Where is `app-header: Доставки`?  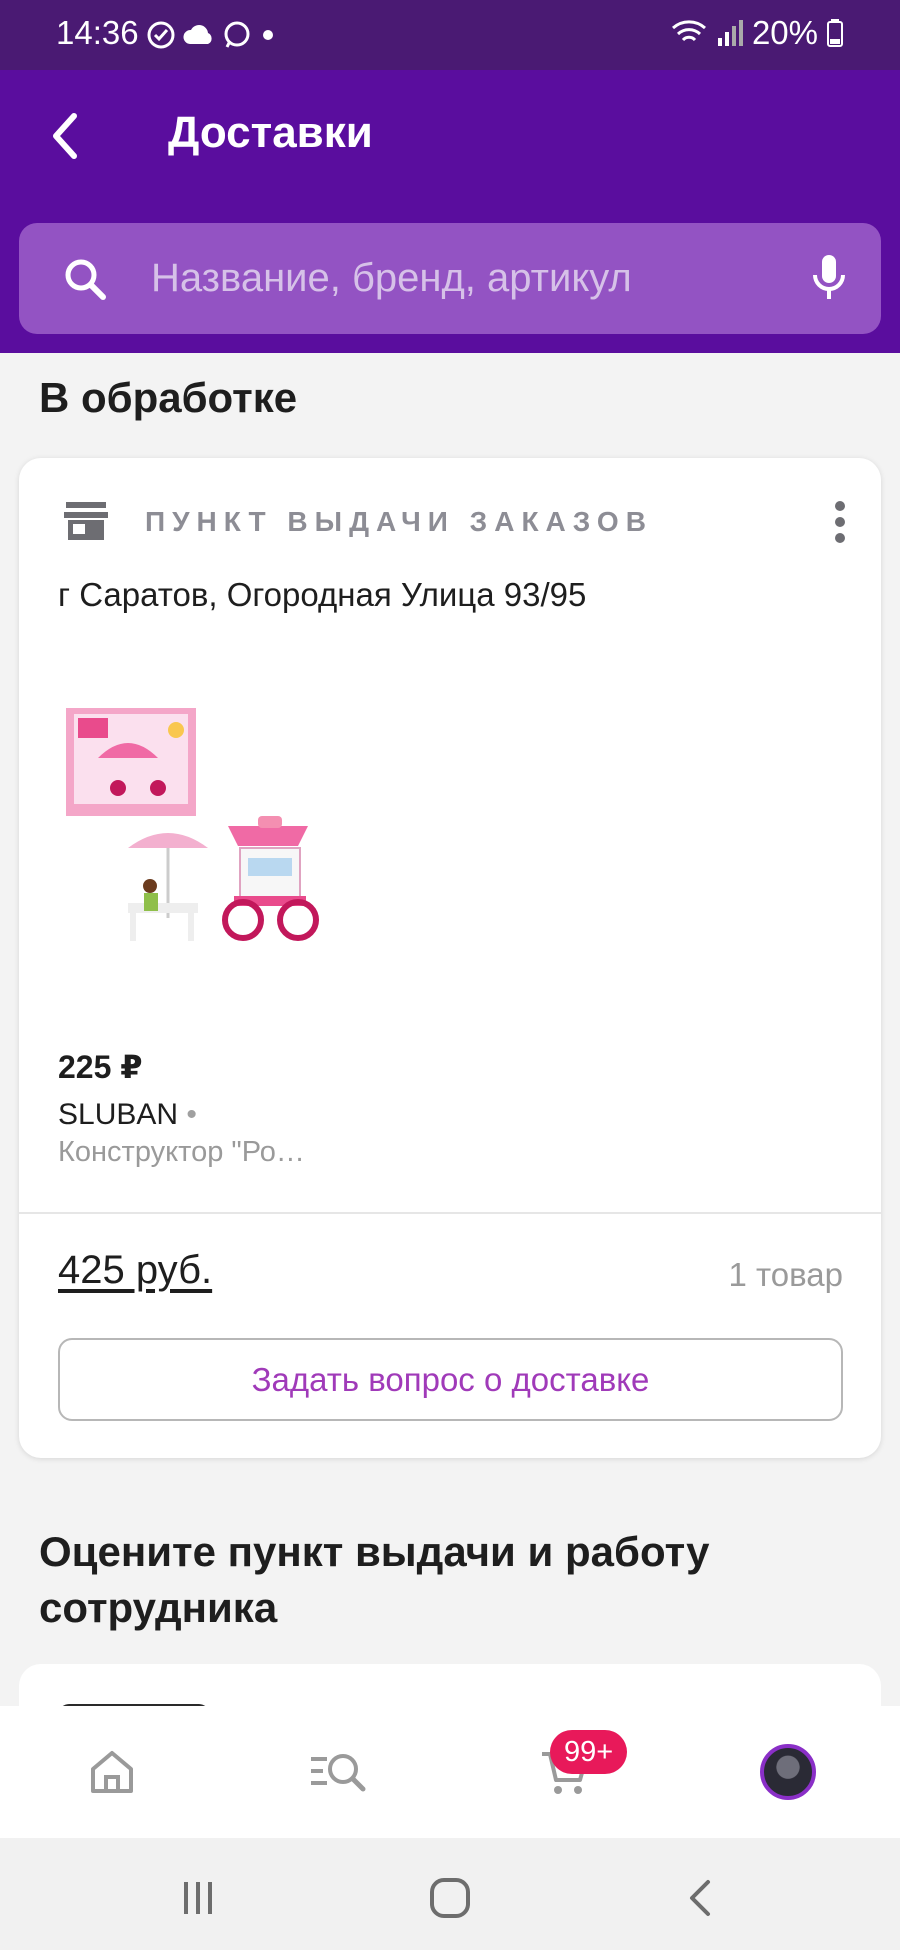 app-header: Доставки is located at coordinates (450, 211).